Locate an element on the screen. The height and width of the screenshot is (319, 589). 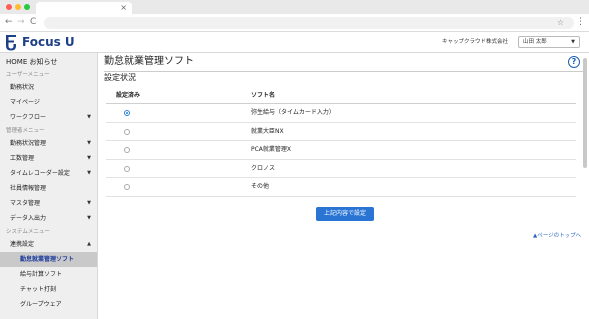
logo-text: Focus U is located at coordinates (48, 42).